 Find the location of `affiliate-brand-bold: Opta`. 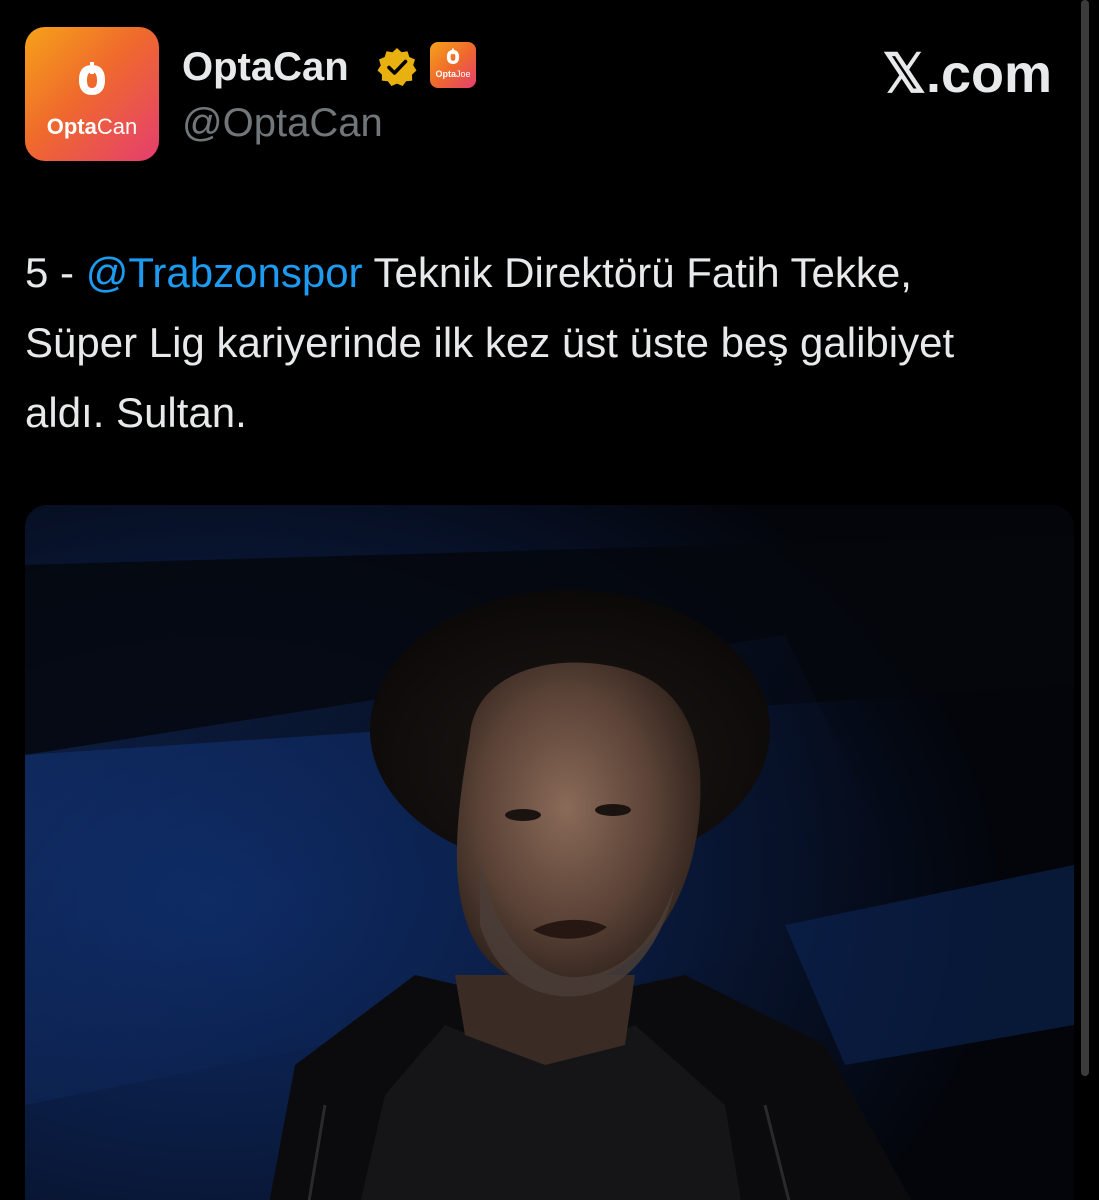

affiliate-brand-bold: Opta is located at coordinates (445, 74).